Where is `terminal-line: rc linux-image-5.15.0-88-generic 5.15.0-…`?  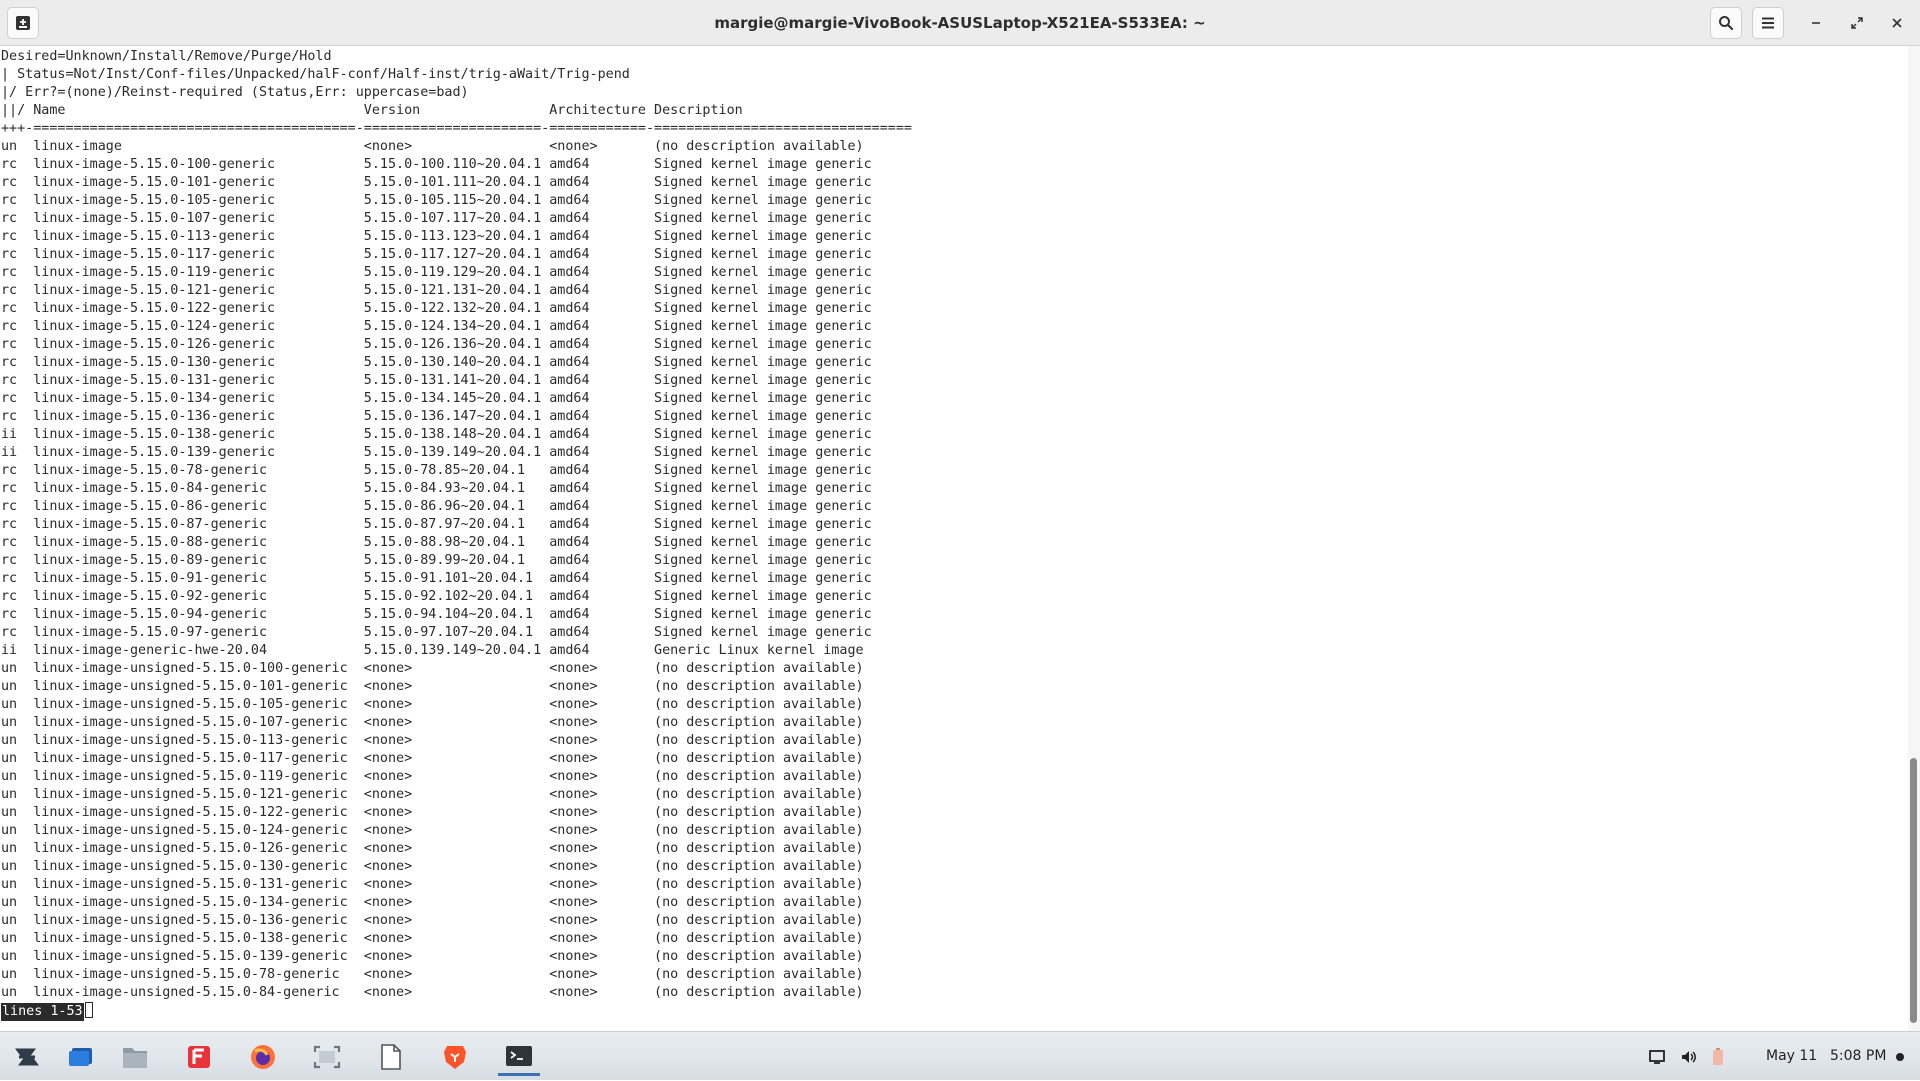 terminal-line: rc linux-image-5.15.0-88-generic 5.15.0-… is located at coordinates (436, 542).